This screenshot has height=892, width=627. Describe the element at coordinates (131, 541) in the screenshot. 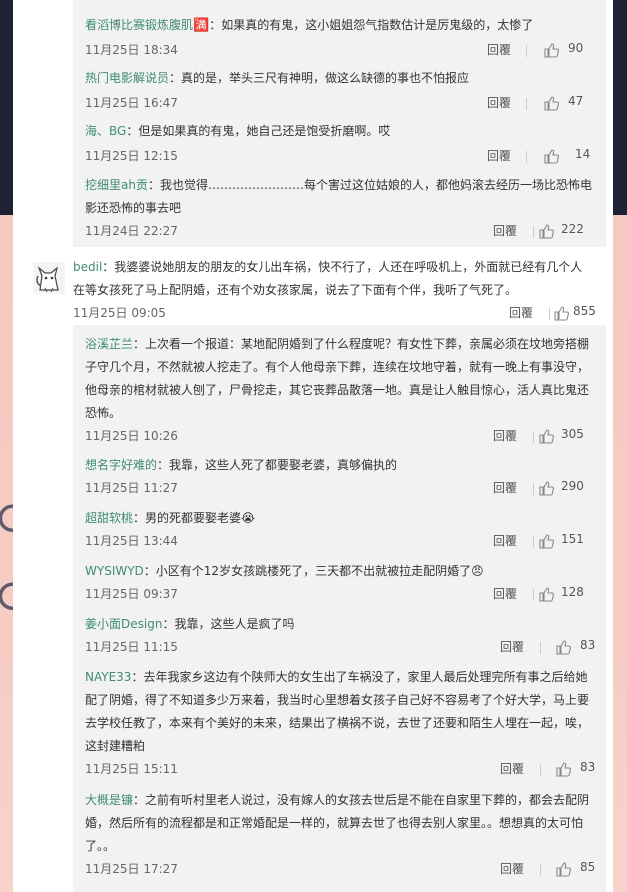

I see `reply-time: 11月25日 13:44` at that location.